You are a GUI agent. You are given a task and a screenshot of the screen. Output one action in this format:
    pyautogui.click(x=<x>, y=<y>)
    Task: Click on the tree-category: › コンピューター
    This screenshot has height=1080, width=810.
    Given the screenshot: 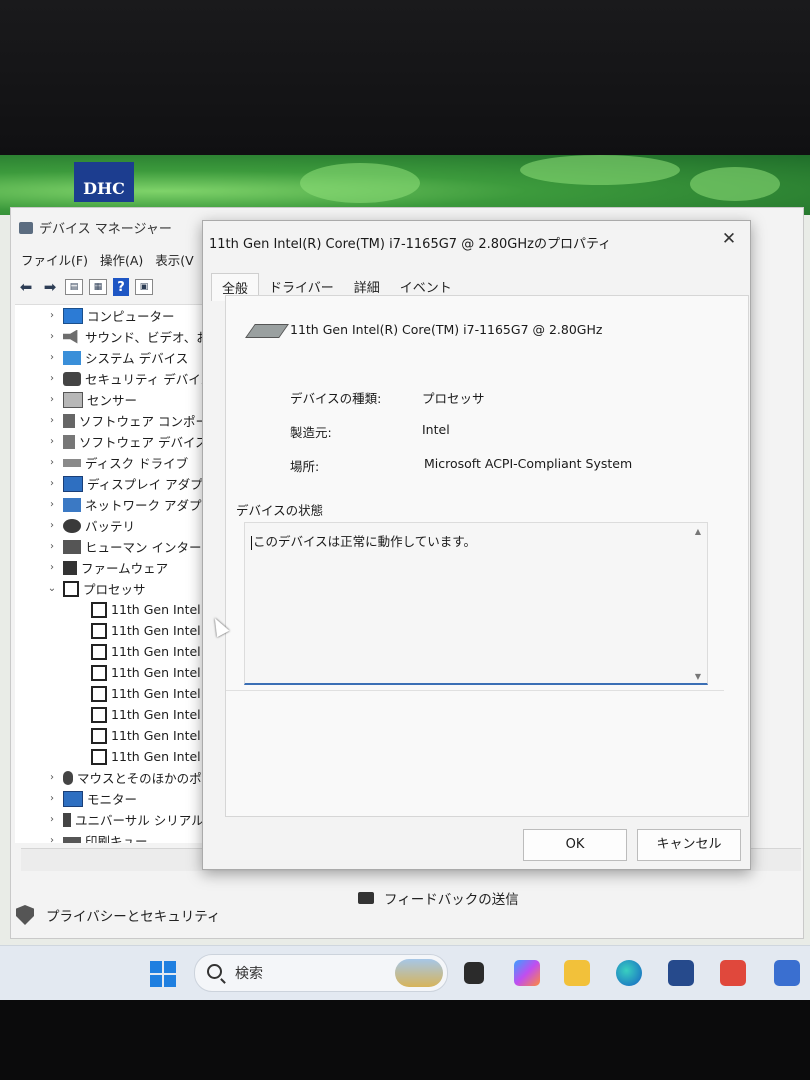 What is the action you would take?
    pyautogui.click(x=110, y=315)
    